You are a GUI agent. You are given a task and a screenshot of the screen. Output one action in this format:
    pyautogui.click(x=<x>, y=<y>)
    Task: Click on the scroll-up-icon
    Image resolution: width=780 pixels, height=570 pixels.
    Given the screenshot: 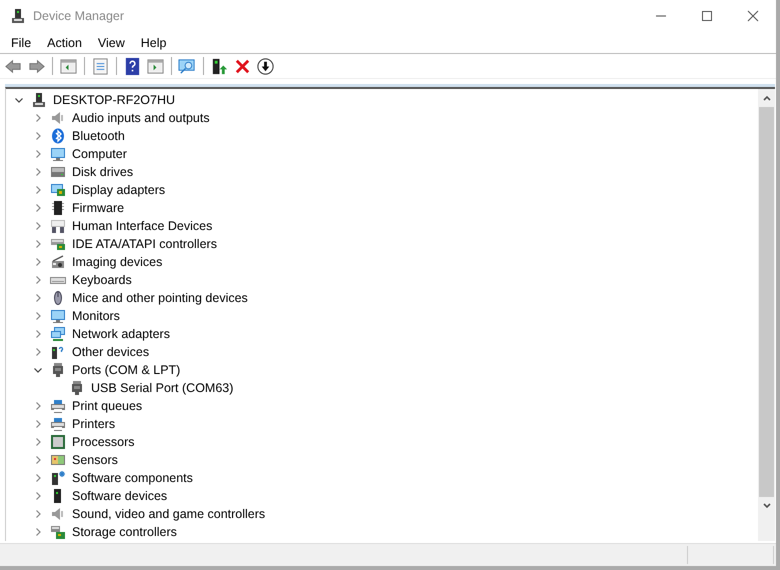 What is the action you would take?
    pyautogui.click(x=767, y=98)
    